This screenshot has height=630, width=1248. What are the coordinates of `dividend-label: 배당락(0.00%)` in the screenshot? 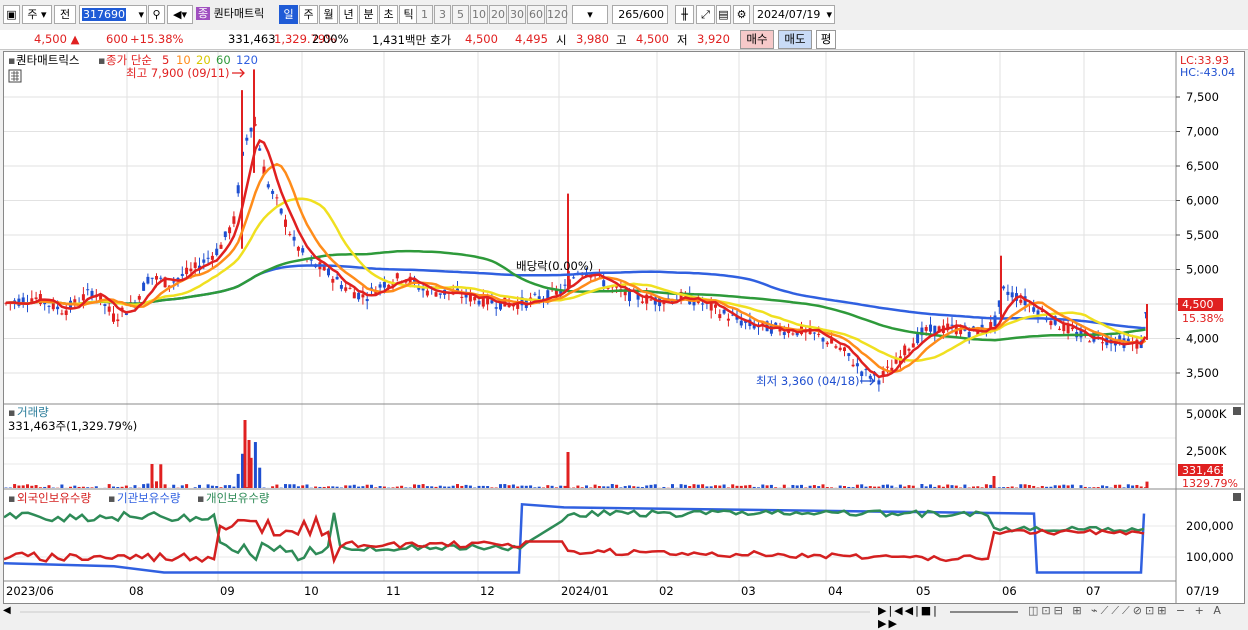 It's located at (554, 266).